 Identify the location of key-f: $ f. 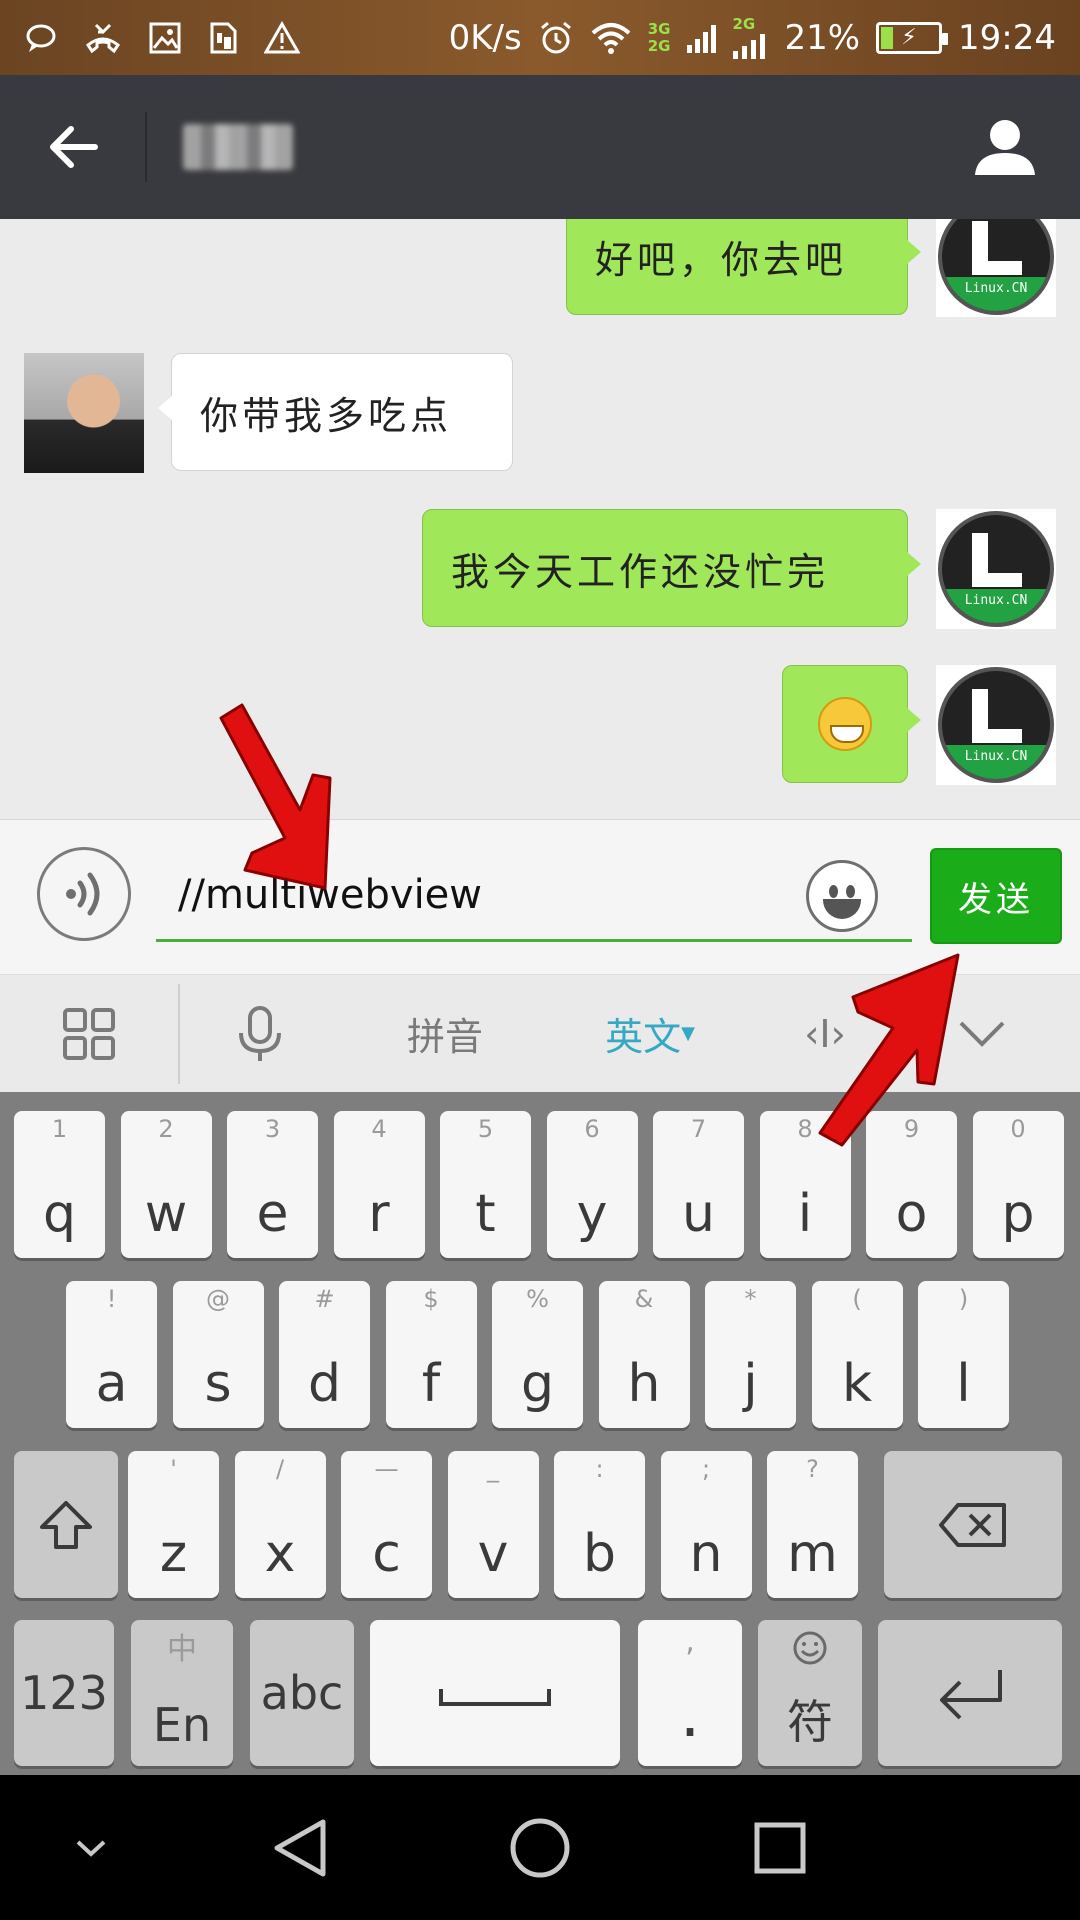
(431, 1354).